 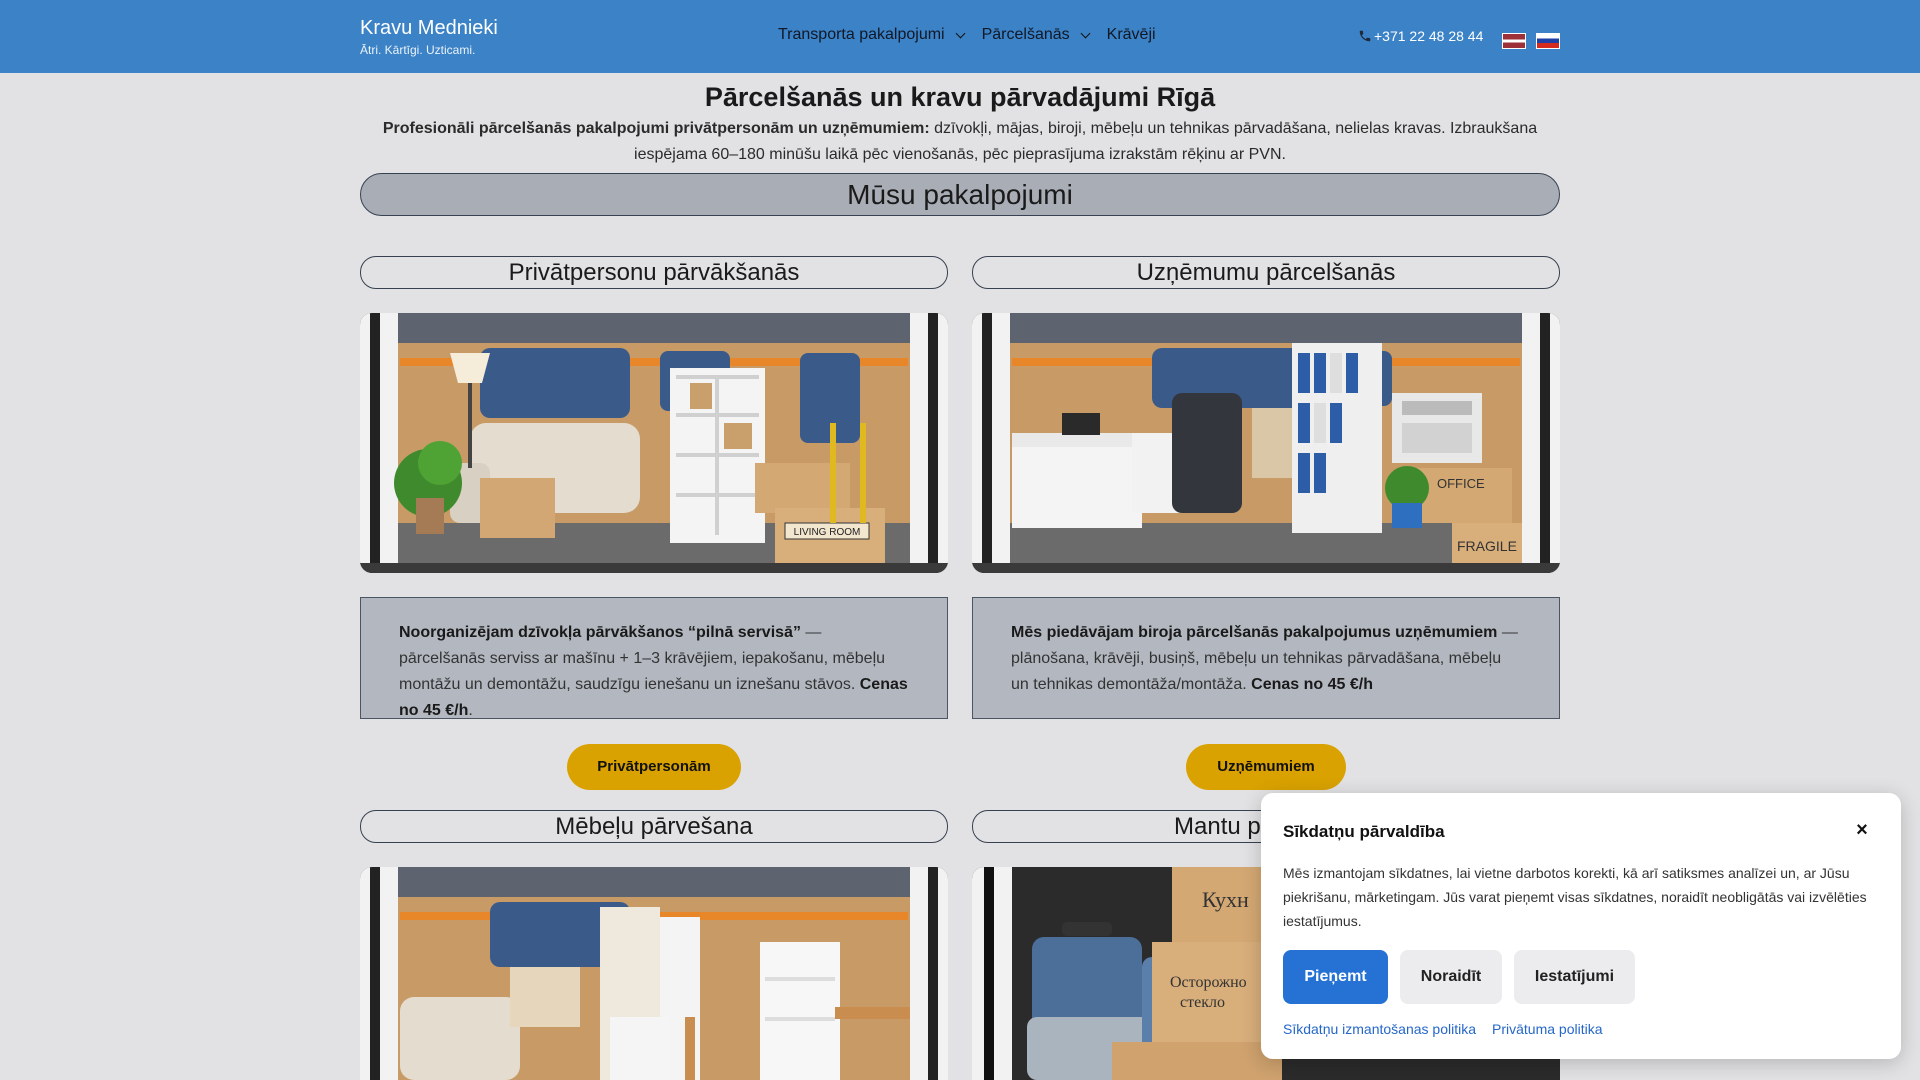 I want to click on brand: Kravu Mednieki Ātri. Kārtīgi. Uzticami., so click(x=429, y=37).